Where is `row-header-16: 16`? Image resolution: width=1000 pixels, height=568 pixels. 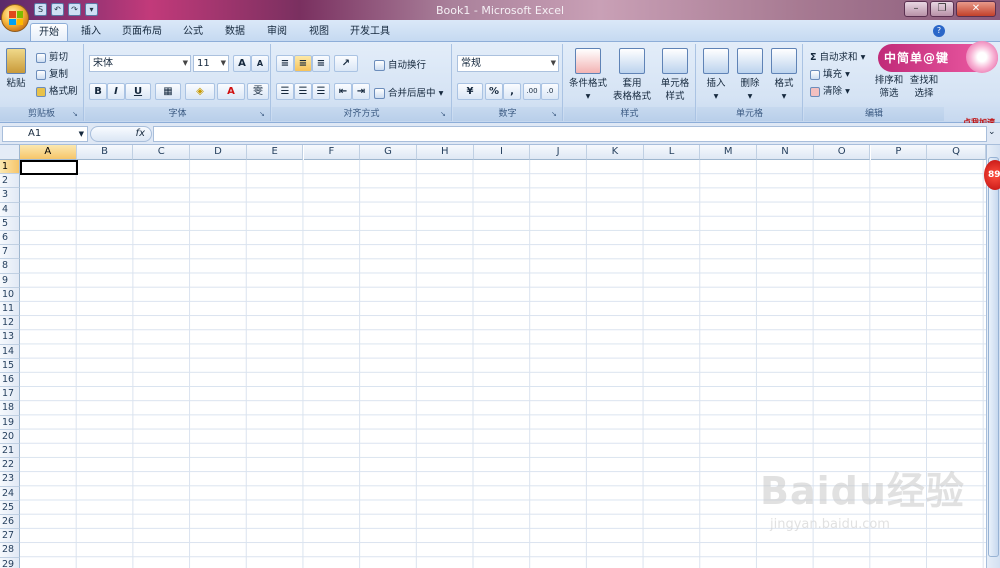 row-header-16: 16 is located at coordinates (10, 380).